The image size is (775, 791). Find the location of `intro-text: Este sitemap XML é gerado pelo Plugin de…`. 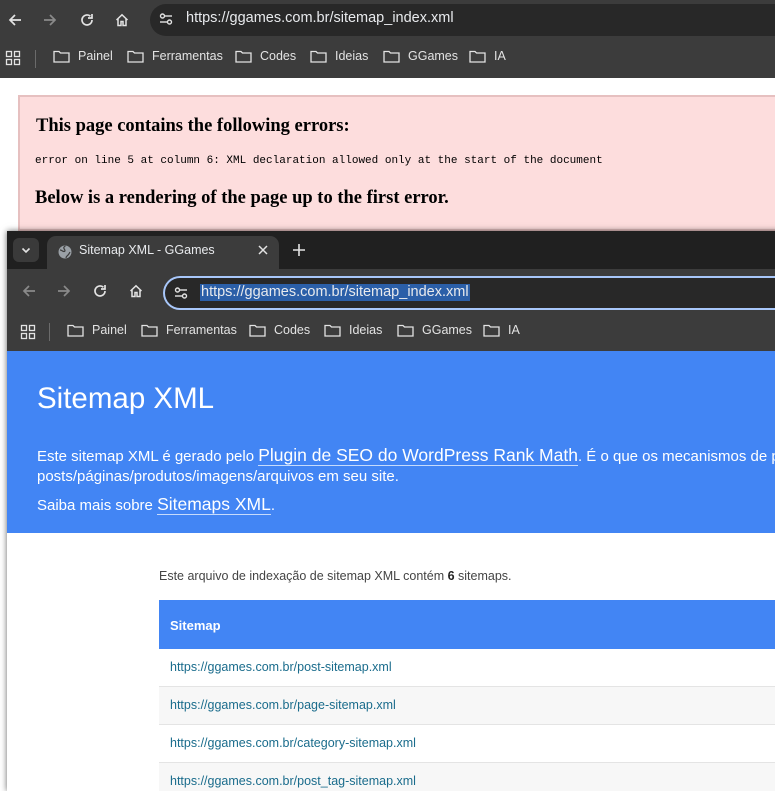

intro-text: Este sitemap XML é gerado pelo Plugin de… is located at coordinates (406, 455).